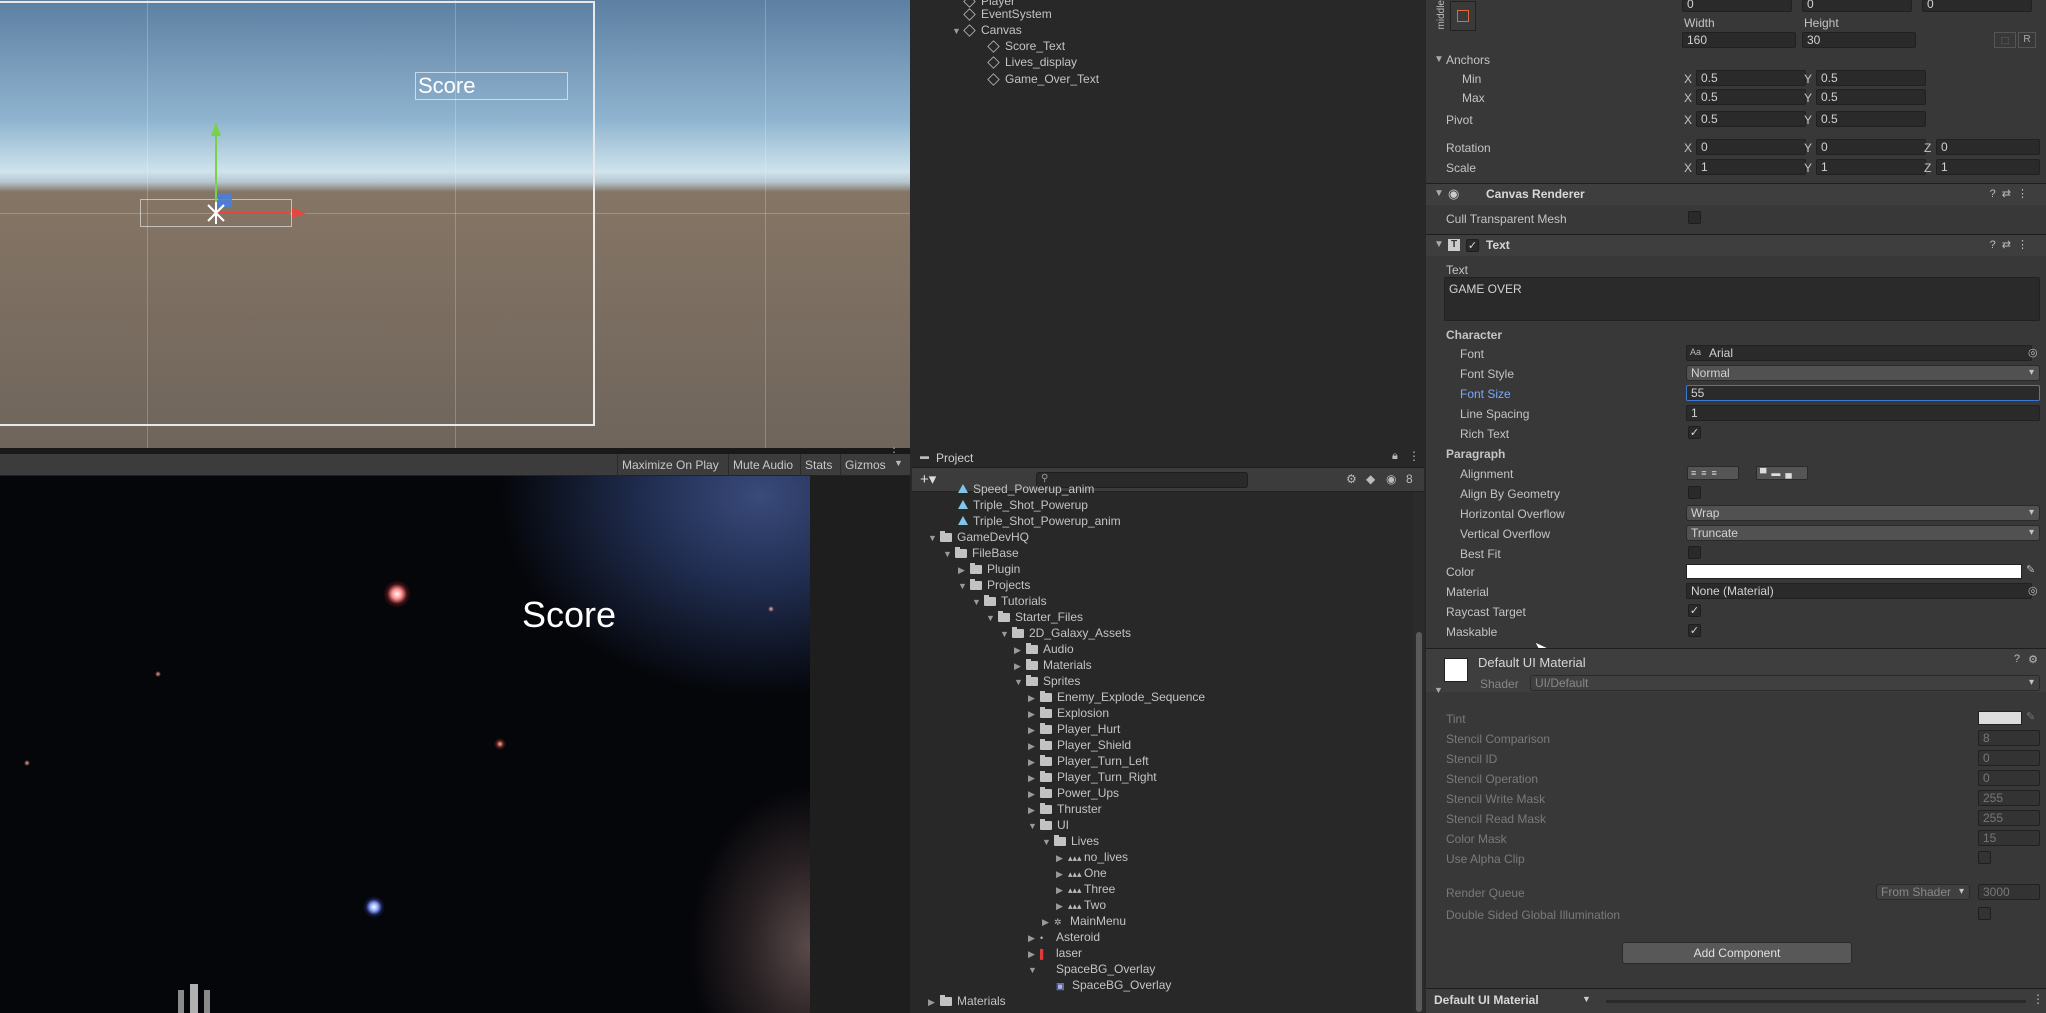 The width and height of the screenshot is (2046, 1013). I want to click on project-folder: ▶ Thruster, so click(1065, 809).